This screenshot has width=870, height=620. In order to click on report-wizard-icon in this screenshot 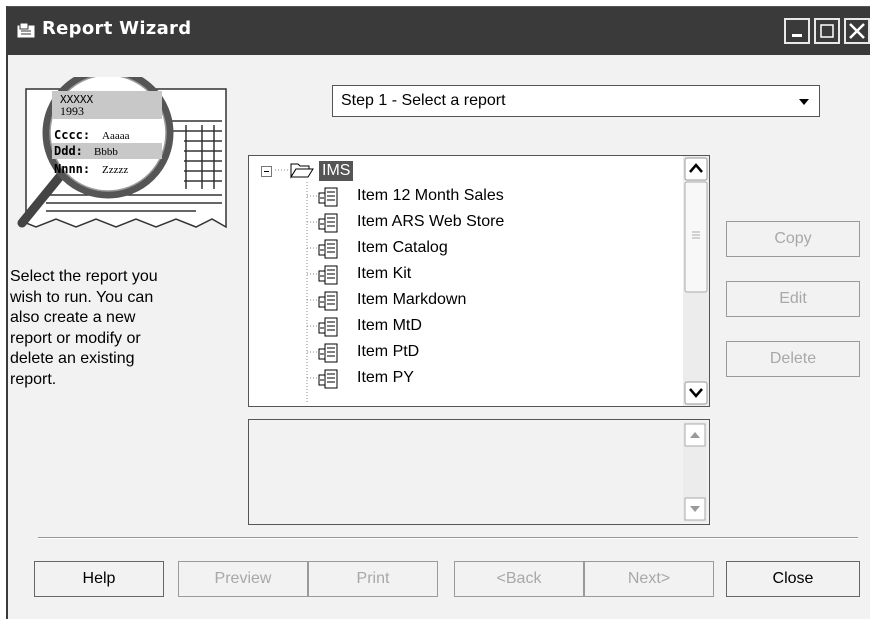, I will do `click(26, 32)`.